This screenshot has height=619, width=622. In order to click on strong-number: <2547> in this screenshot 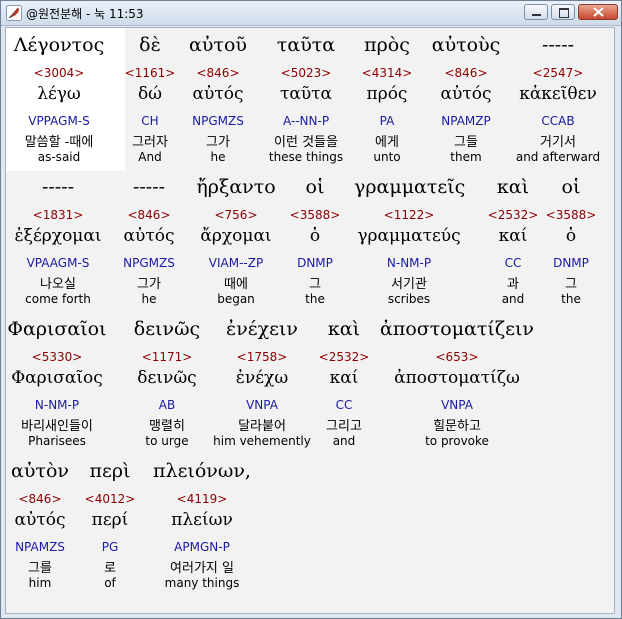, I will do `click(558, 73)`.